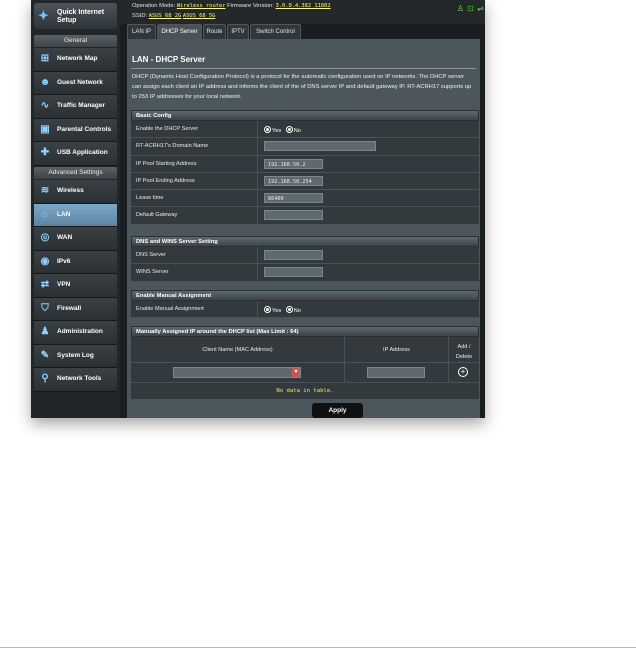 This screenshot has width=636, height=650. I want to click on user-status-icon: ♙, so click(460, 8).